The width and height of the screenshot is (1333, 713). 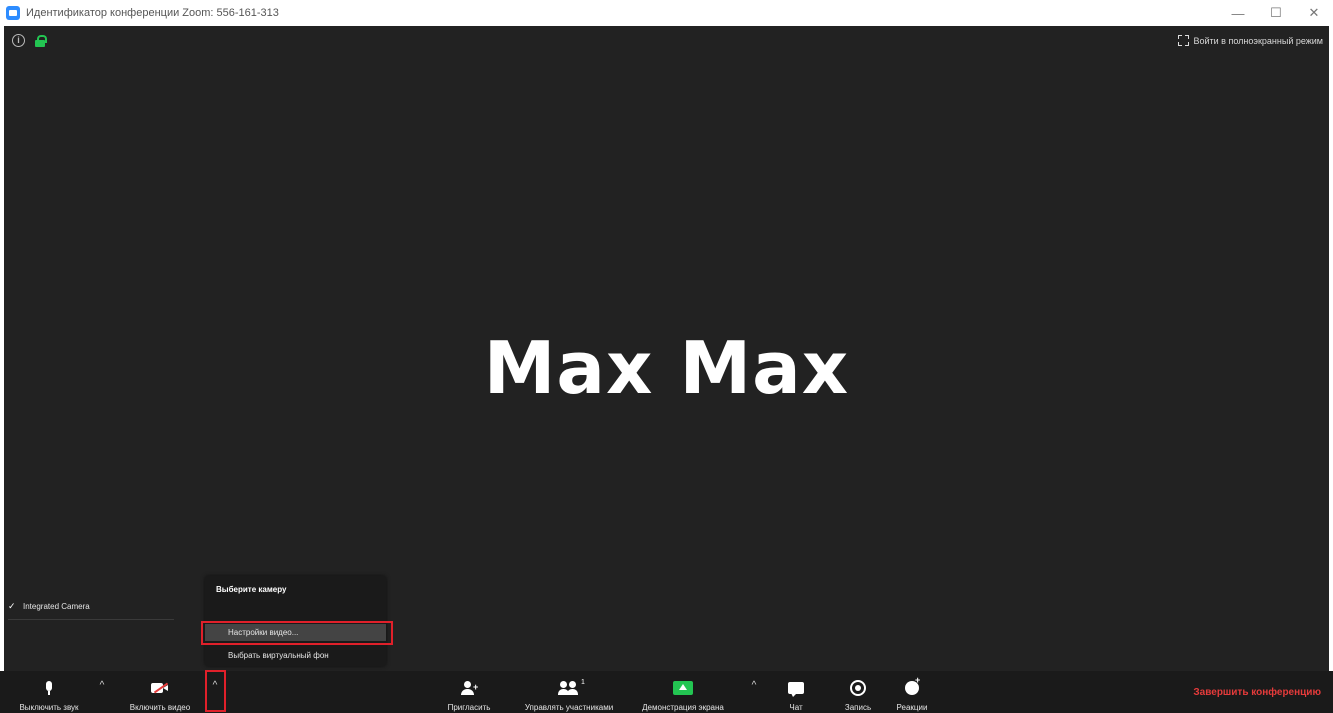 I want to click on menu-item-virtual-background: Выбрать виртуальный фон, so click(x=295, y=655).